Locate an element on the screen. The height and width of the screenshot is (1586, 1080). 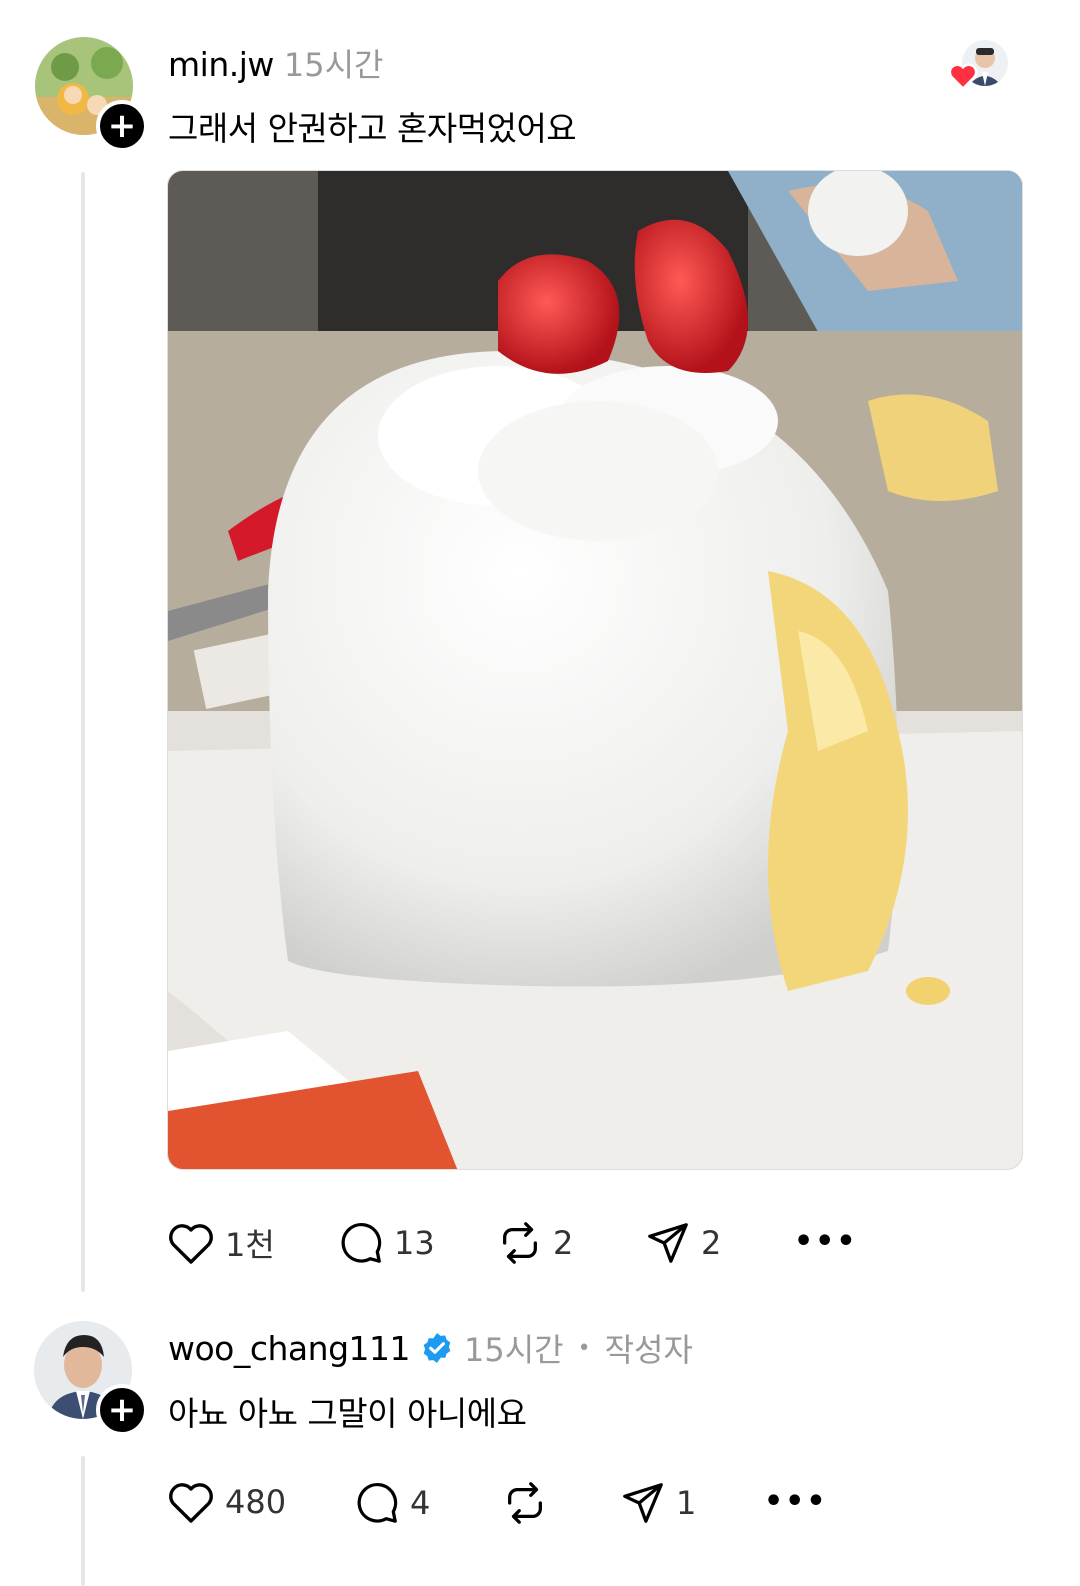
reply-follow-plus-icon: + is located at coordinates (122, 1410).